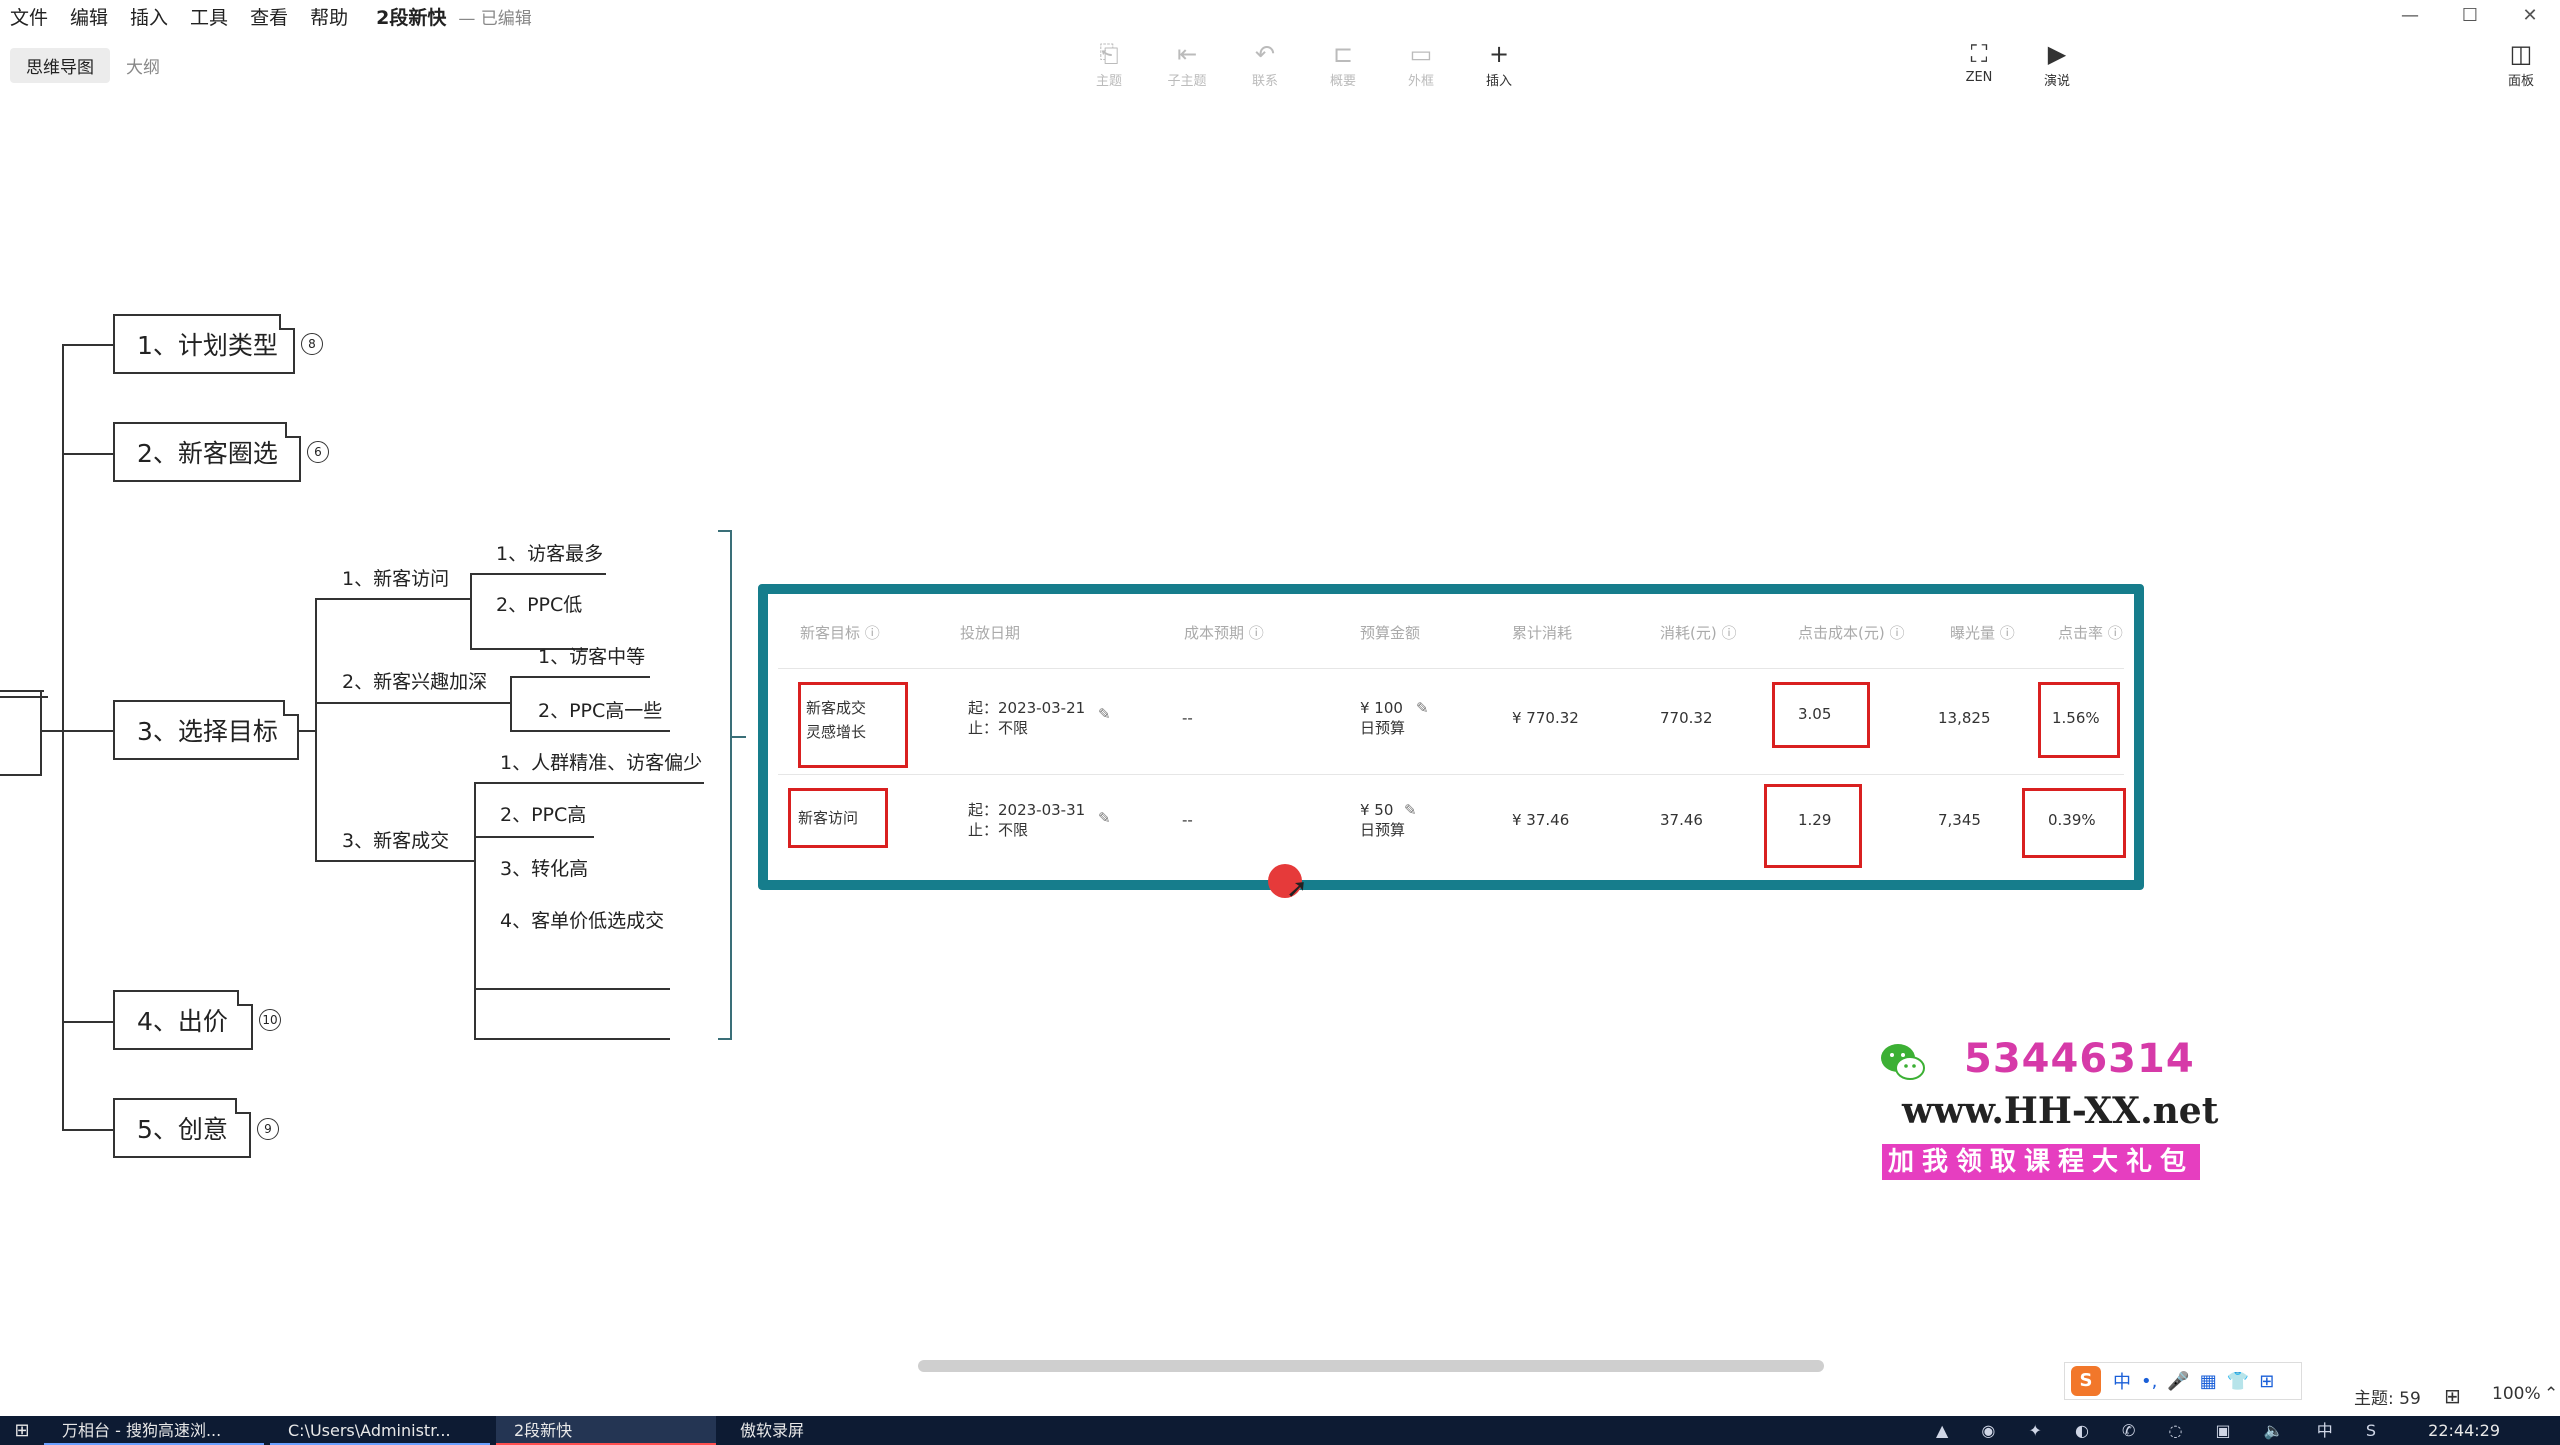 The height and width of the screenshot is (1445, 2560). I want to click on task-recorder: 傲软录屏, so click(822, 1430).